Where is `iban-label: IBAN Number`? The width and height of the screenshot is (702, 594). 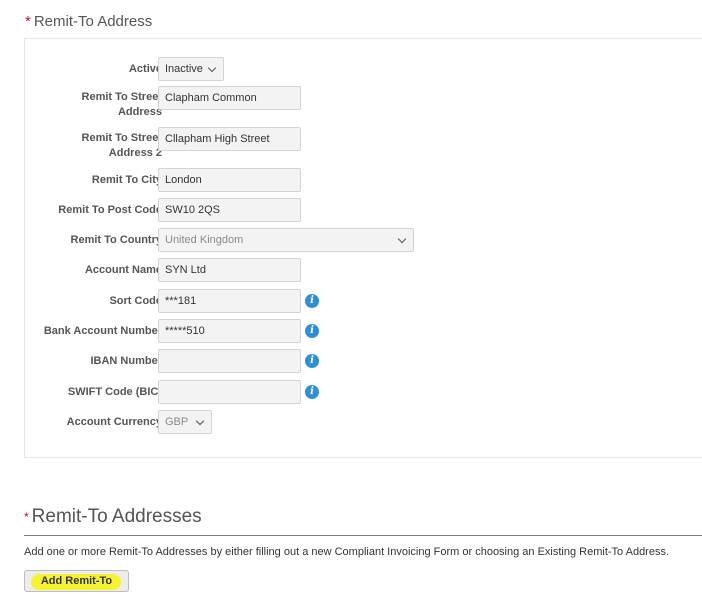
iban-label: IBAN Number is located at coordinates (126, 361).